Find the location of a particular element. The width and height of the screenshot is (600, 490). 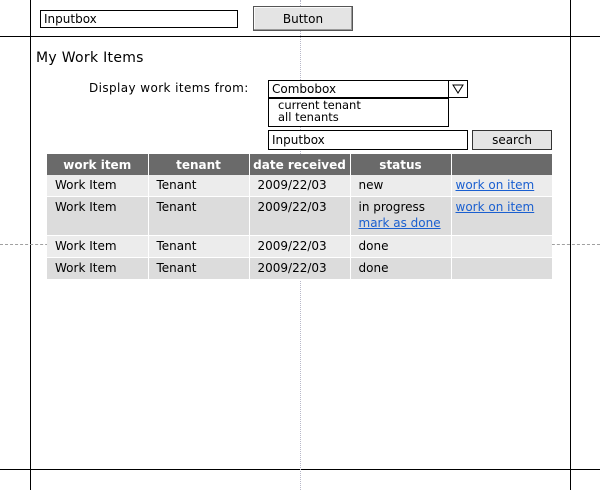

search-button: search is located at coordinates (512, 140).